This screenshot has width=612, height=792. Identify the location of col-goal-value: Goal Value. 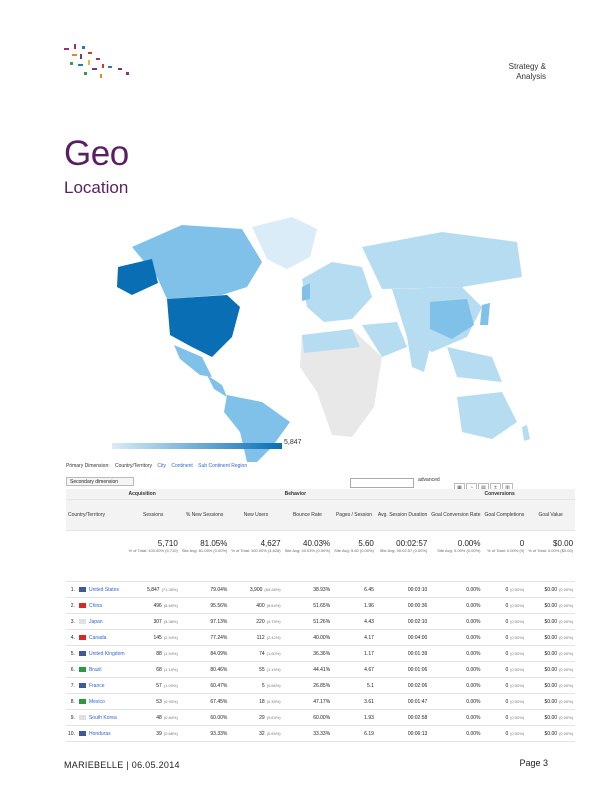
(551, 515).